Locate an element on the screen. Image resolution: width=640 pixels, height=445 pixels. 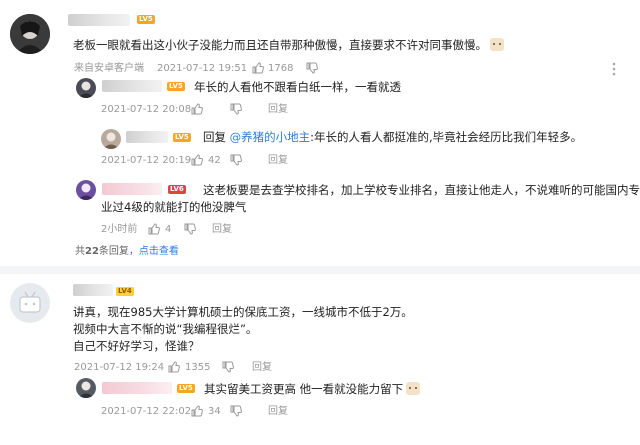
reply-summary: 共22条回复，点击查看 is located at coordinates (127, 251).